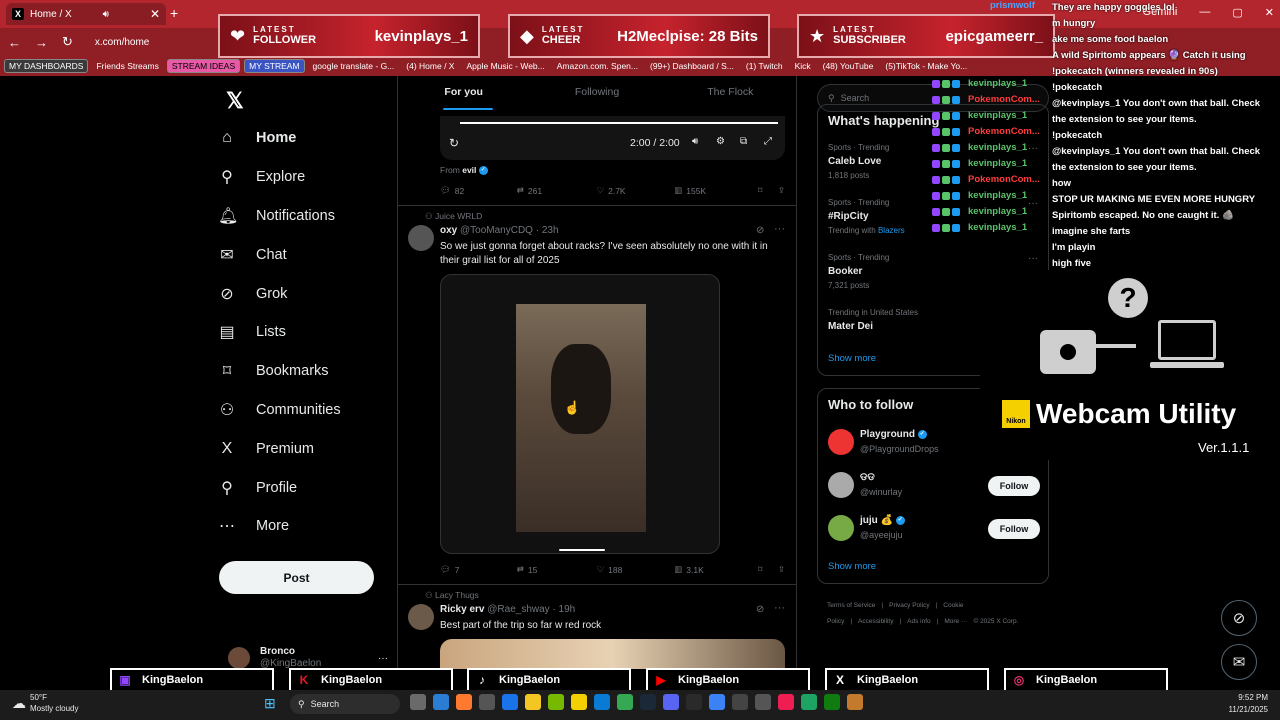  Describe the element at coordinates (418, 702) in the screenshot. I see `task-view-icon` at that location.